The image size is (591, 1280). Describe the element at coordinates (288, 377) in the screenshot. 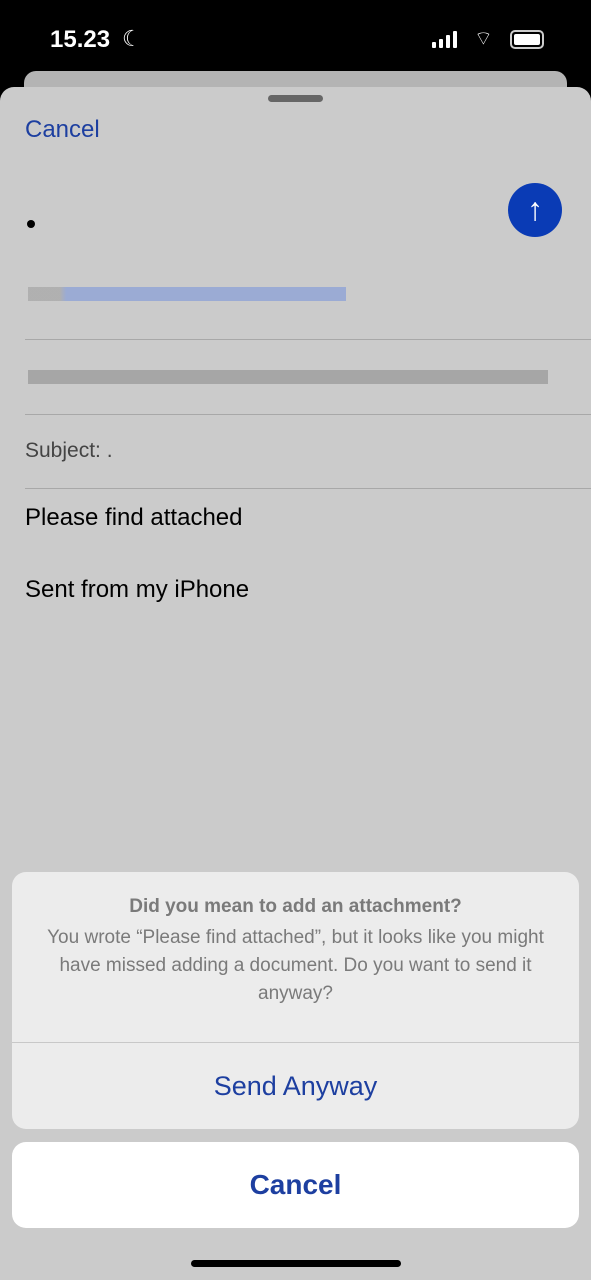

I see `redacted-sender` at that location.